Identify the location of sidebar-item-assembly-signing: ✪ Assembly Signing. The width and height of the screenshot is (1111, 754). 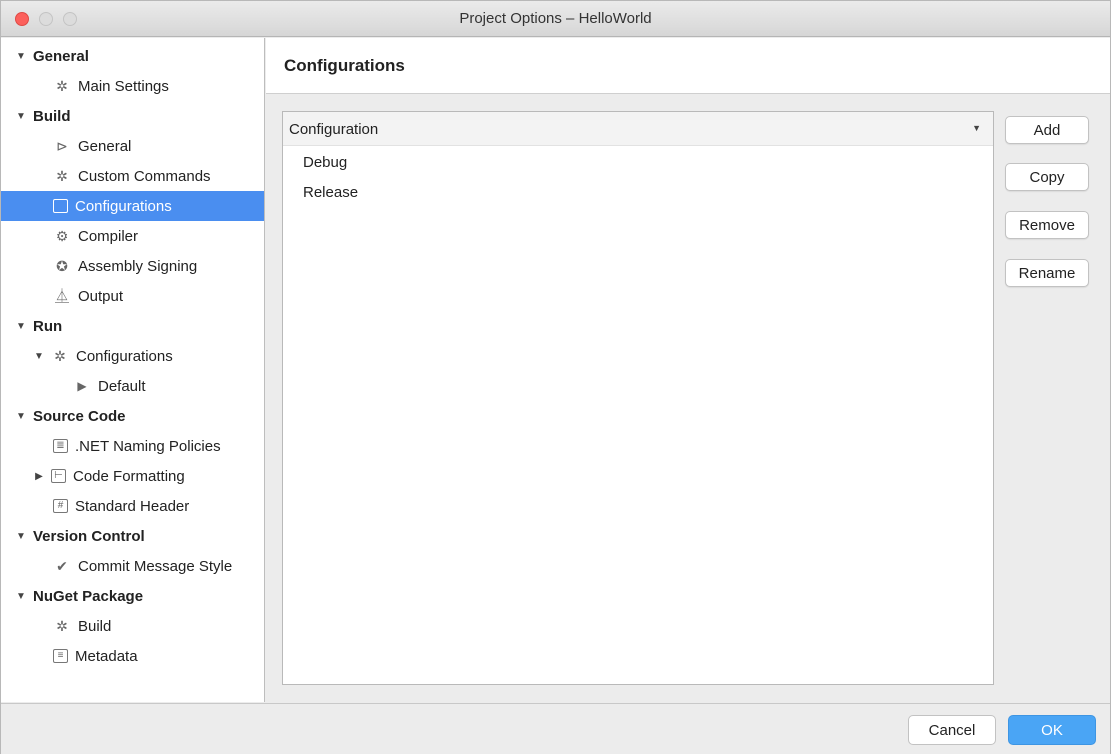
(132, 266).